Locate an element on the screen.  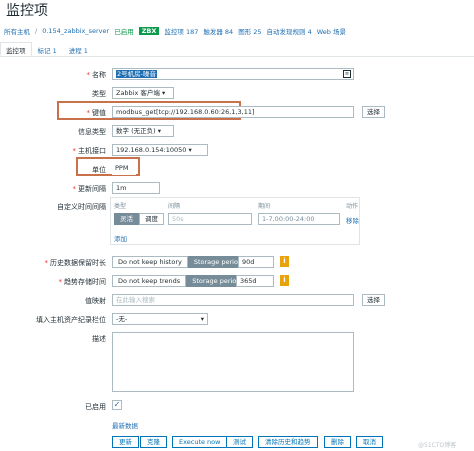
history-mode-toggle: Do not keep history Storage period is located at coordinates (180, 262).